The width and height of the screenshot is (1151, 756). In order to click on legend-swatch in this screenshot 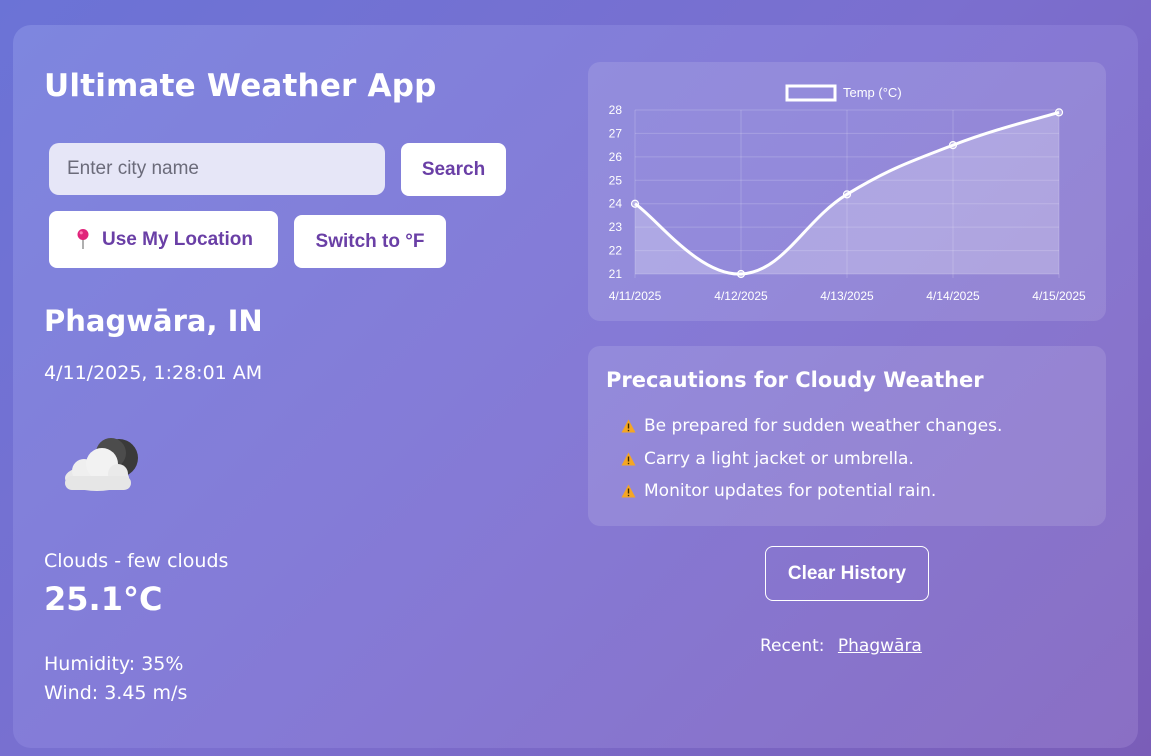, I will do `click(811, 93)`.